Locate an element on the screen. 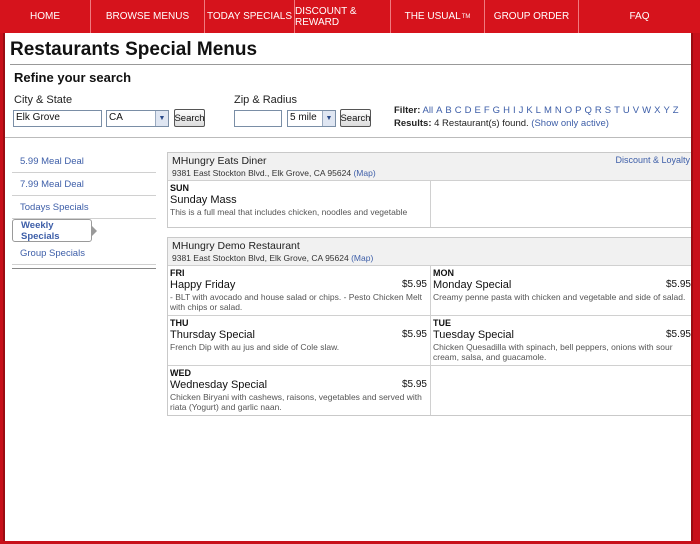 The width and height of the screenshot is (700, 544). sidebar-divider is located at coordinates (84, 268).